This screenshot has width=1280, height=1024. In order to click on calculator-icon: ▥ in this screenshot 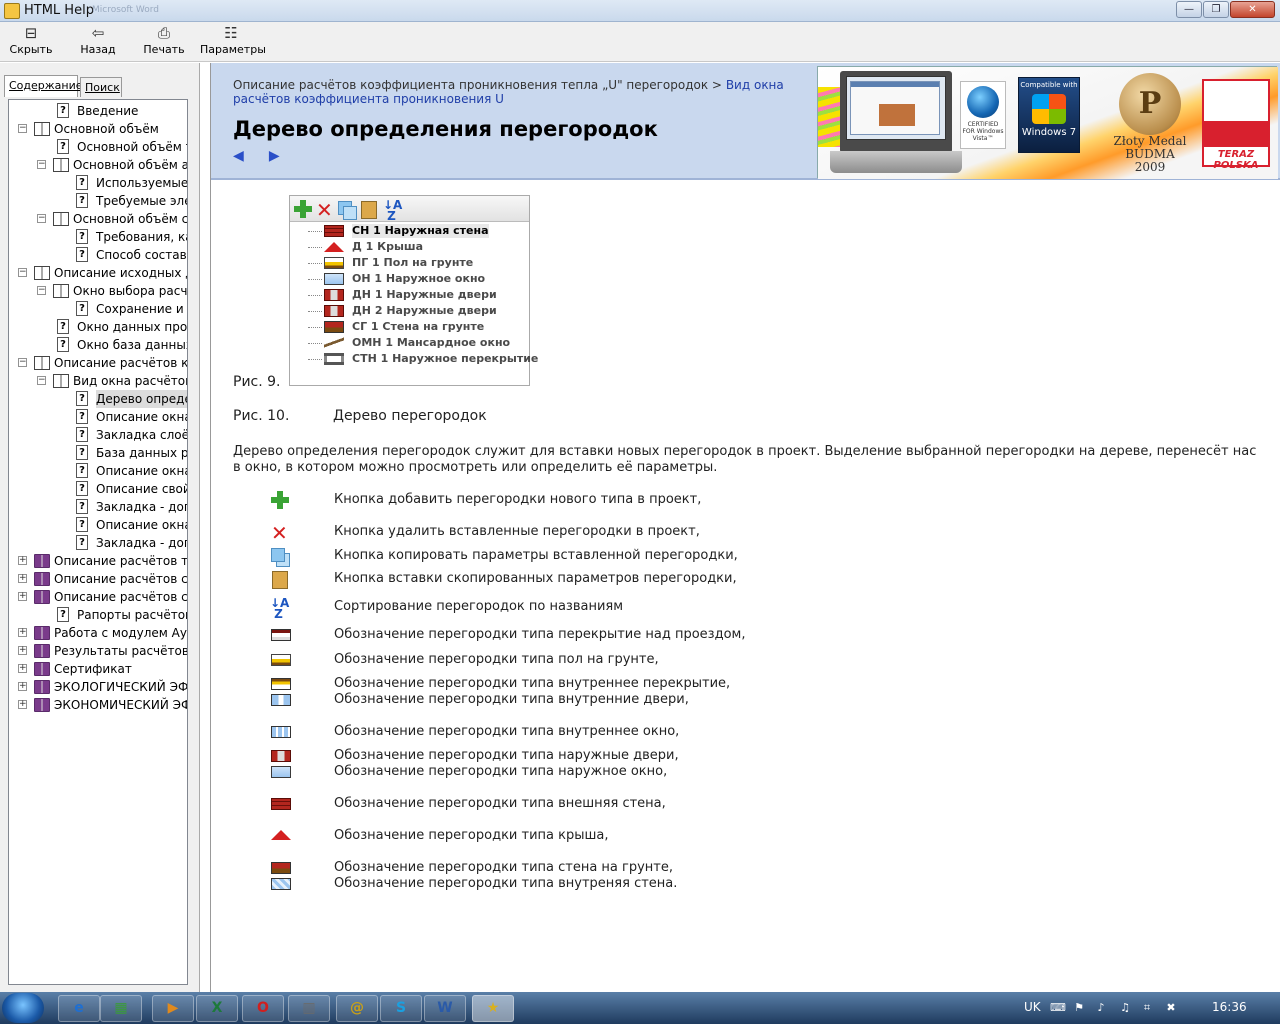, I will do `click(309, 1008)`.